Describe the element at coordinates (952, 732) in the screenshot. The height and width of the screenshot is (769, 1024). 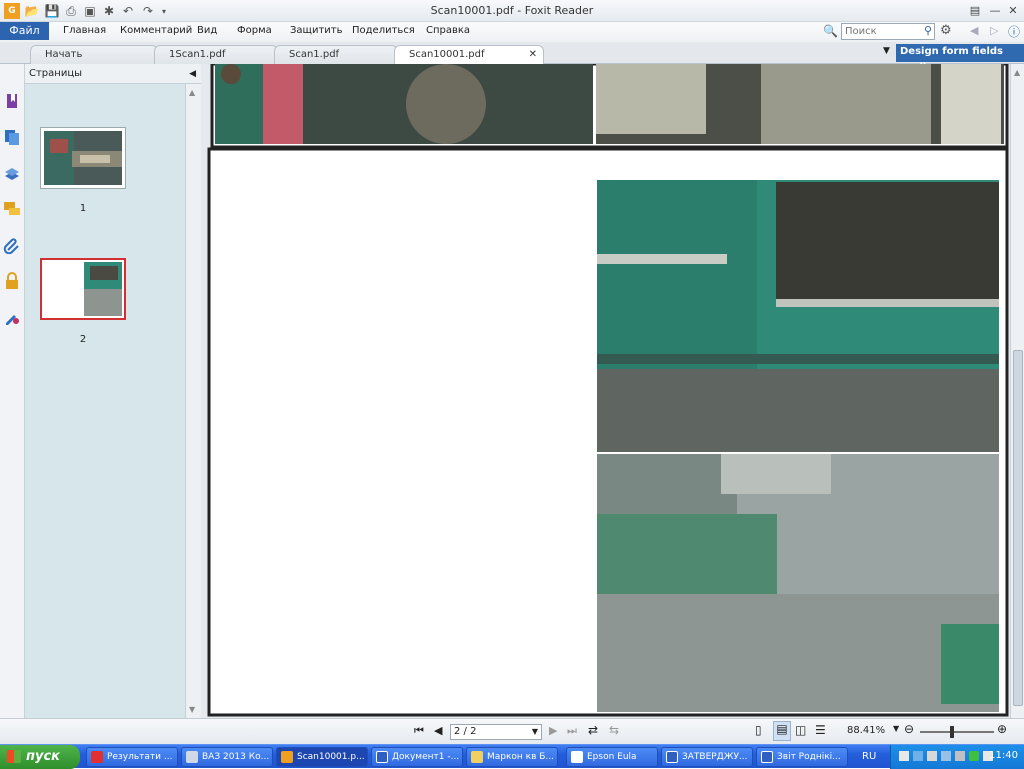
I see `zoom-slider-thumb` at that location.